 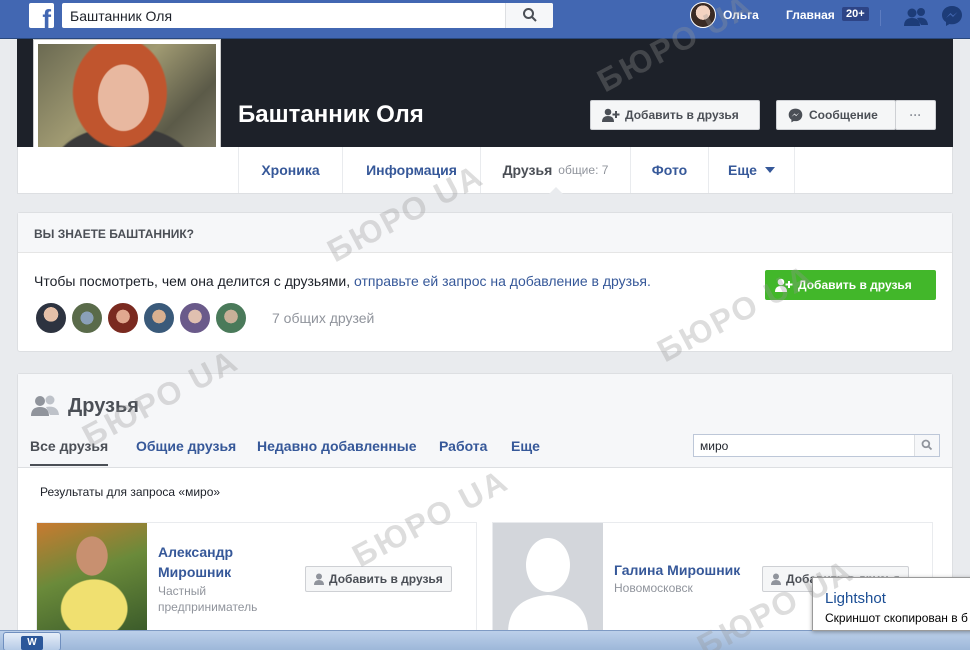 I want to click on tab-more: Еще, so click(x=751, y=170).